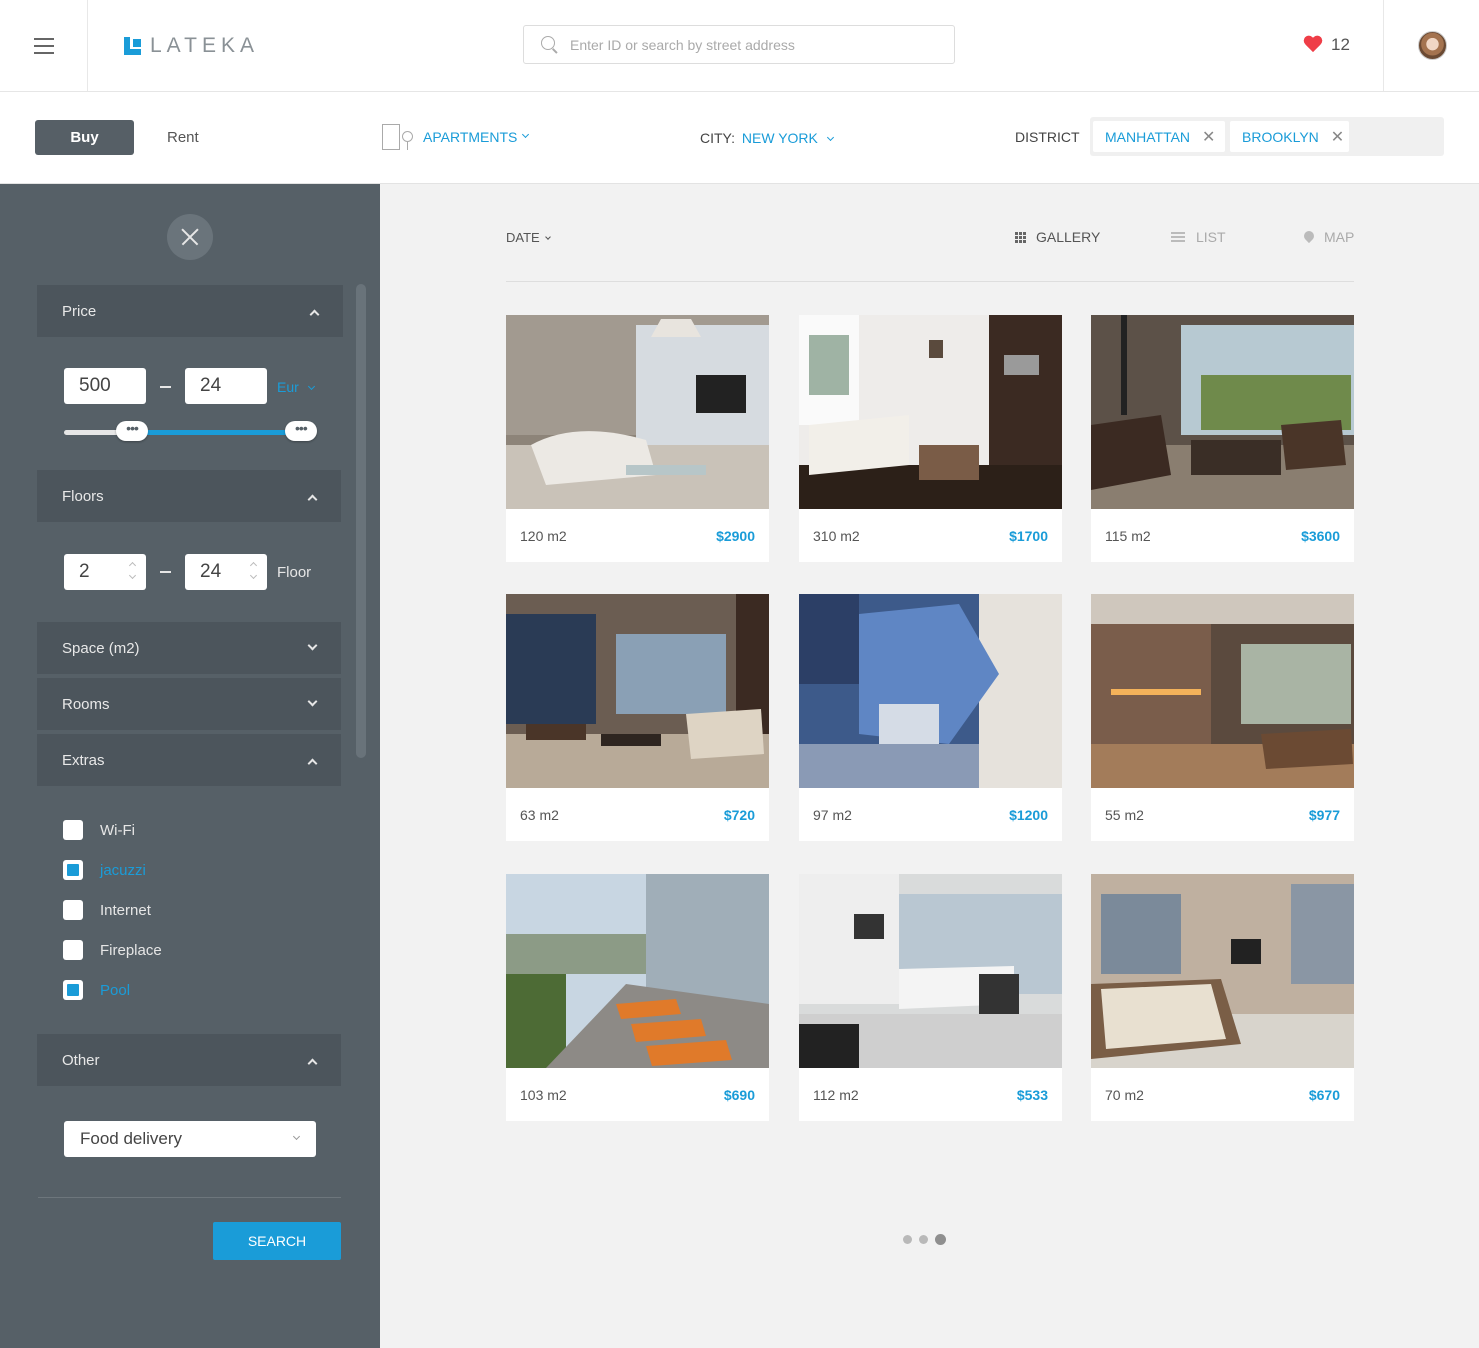 This screenshot has height=1348, width=1479. I want to click on section-other: Other, so click(189, 1060).